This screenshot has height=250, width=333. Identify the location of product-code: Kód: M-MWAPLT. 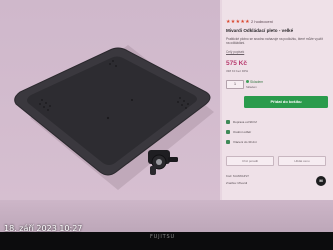
(238, 176).